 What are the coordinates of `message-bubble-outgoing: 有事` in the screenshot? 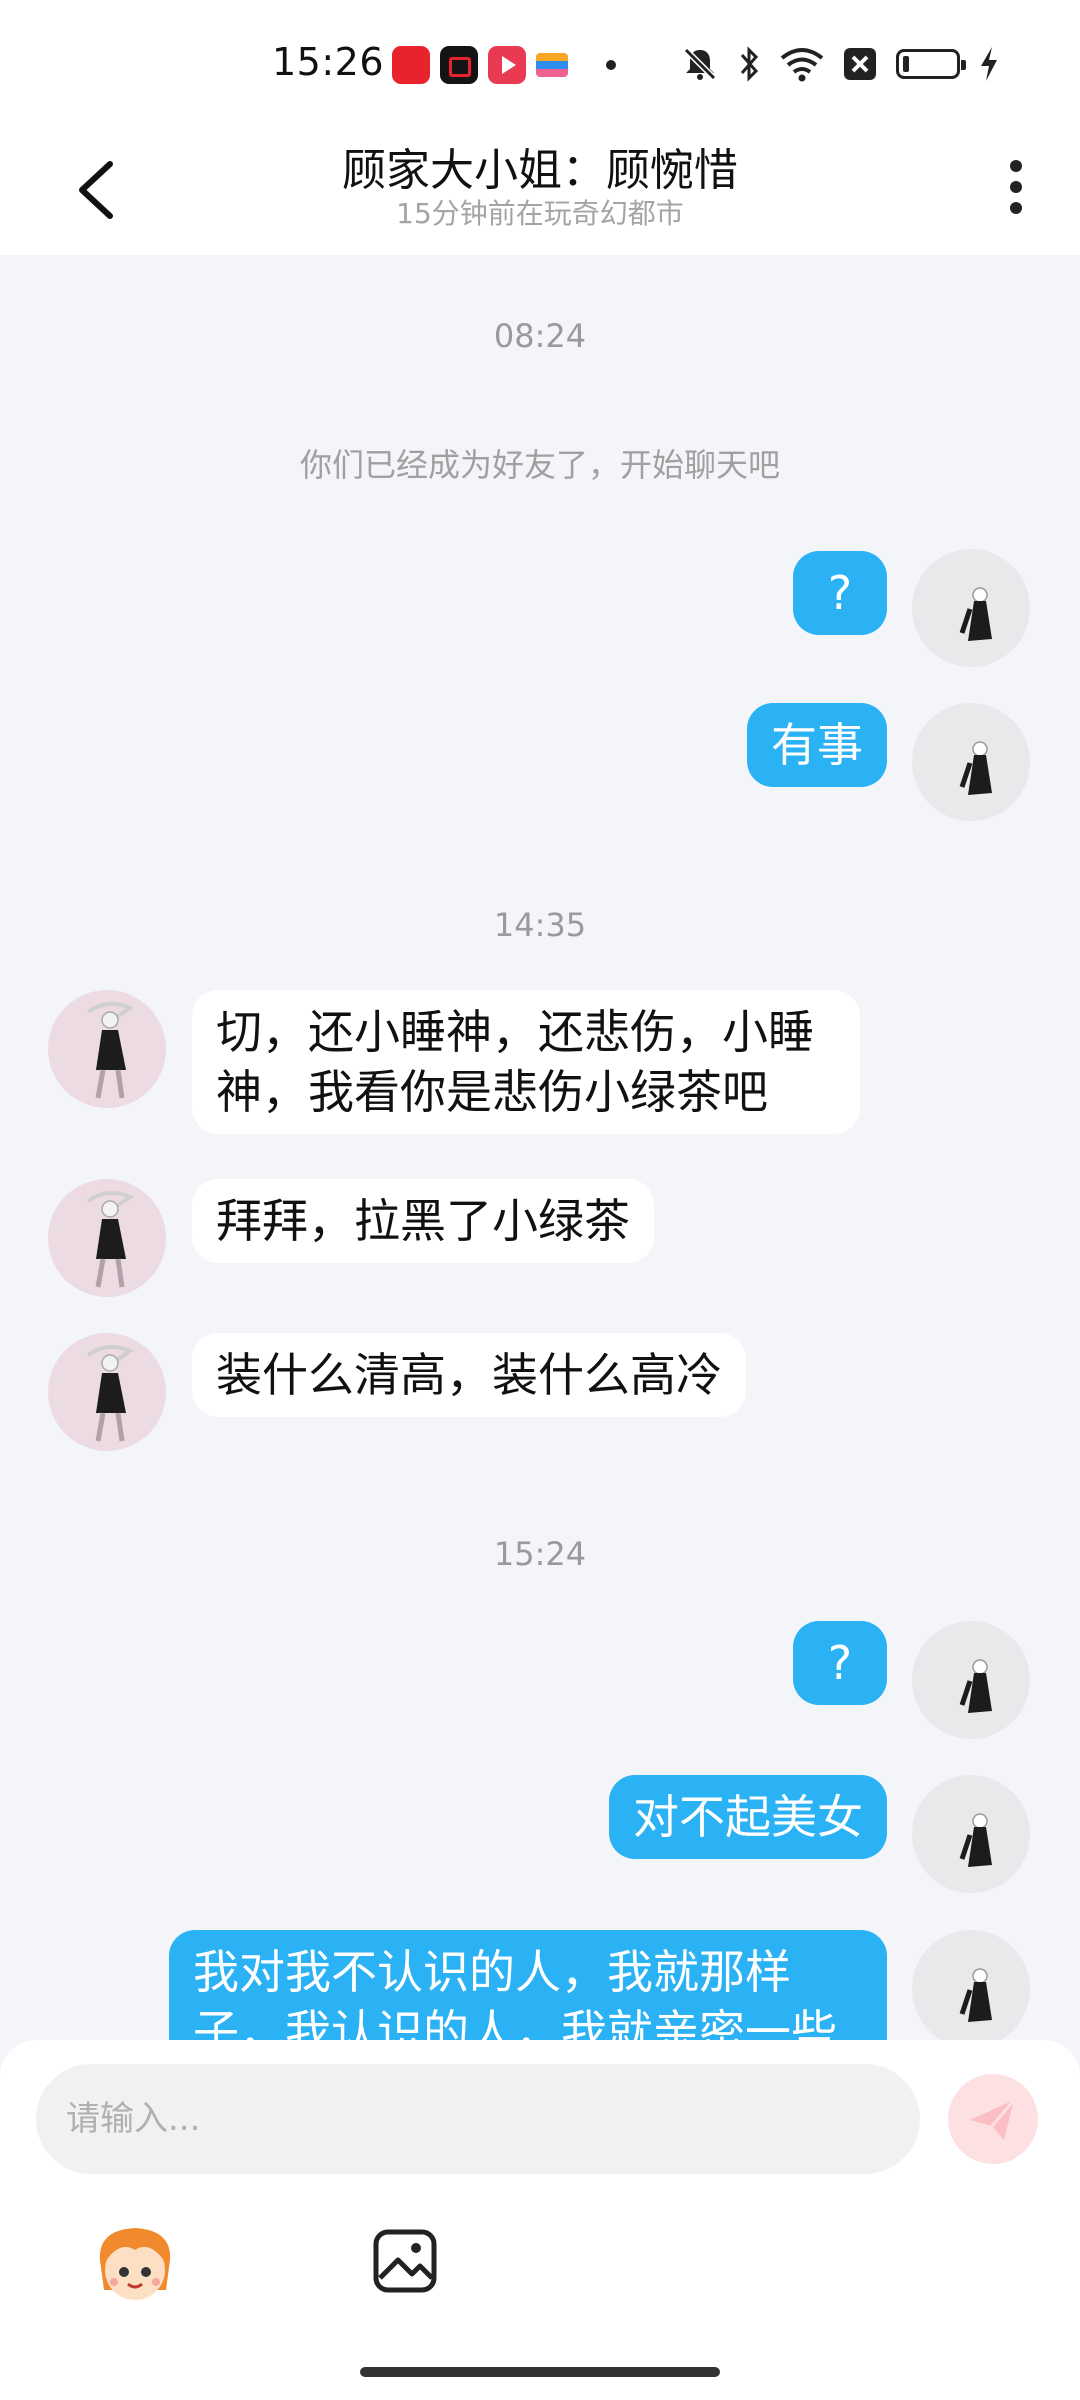 It's located at (817, 745).